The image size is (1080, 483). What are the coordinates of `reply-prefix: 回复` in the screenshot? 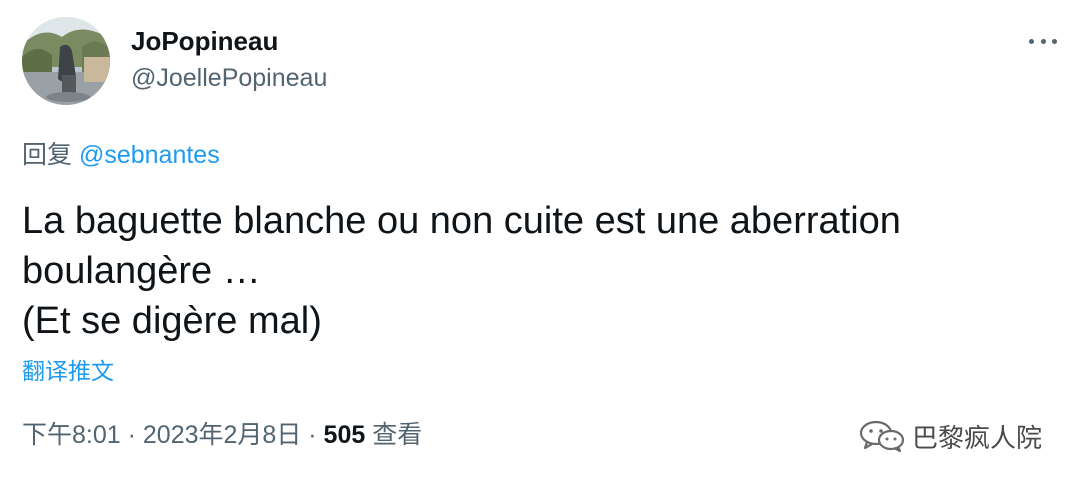 It's located at (47, 155).